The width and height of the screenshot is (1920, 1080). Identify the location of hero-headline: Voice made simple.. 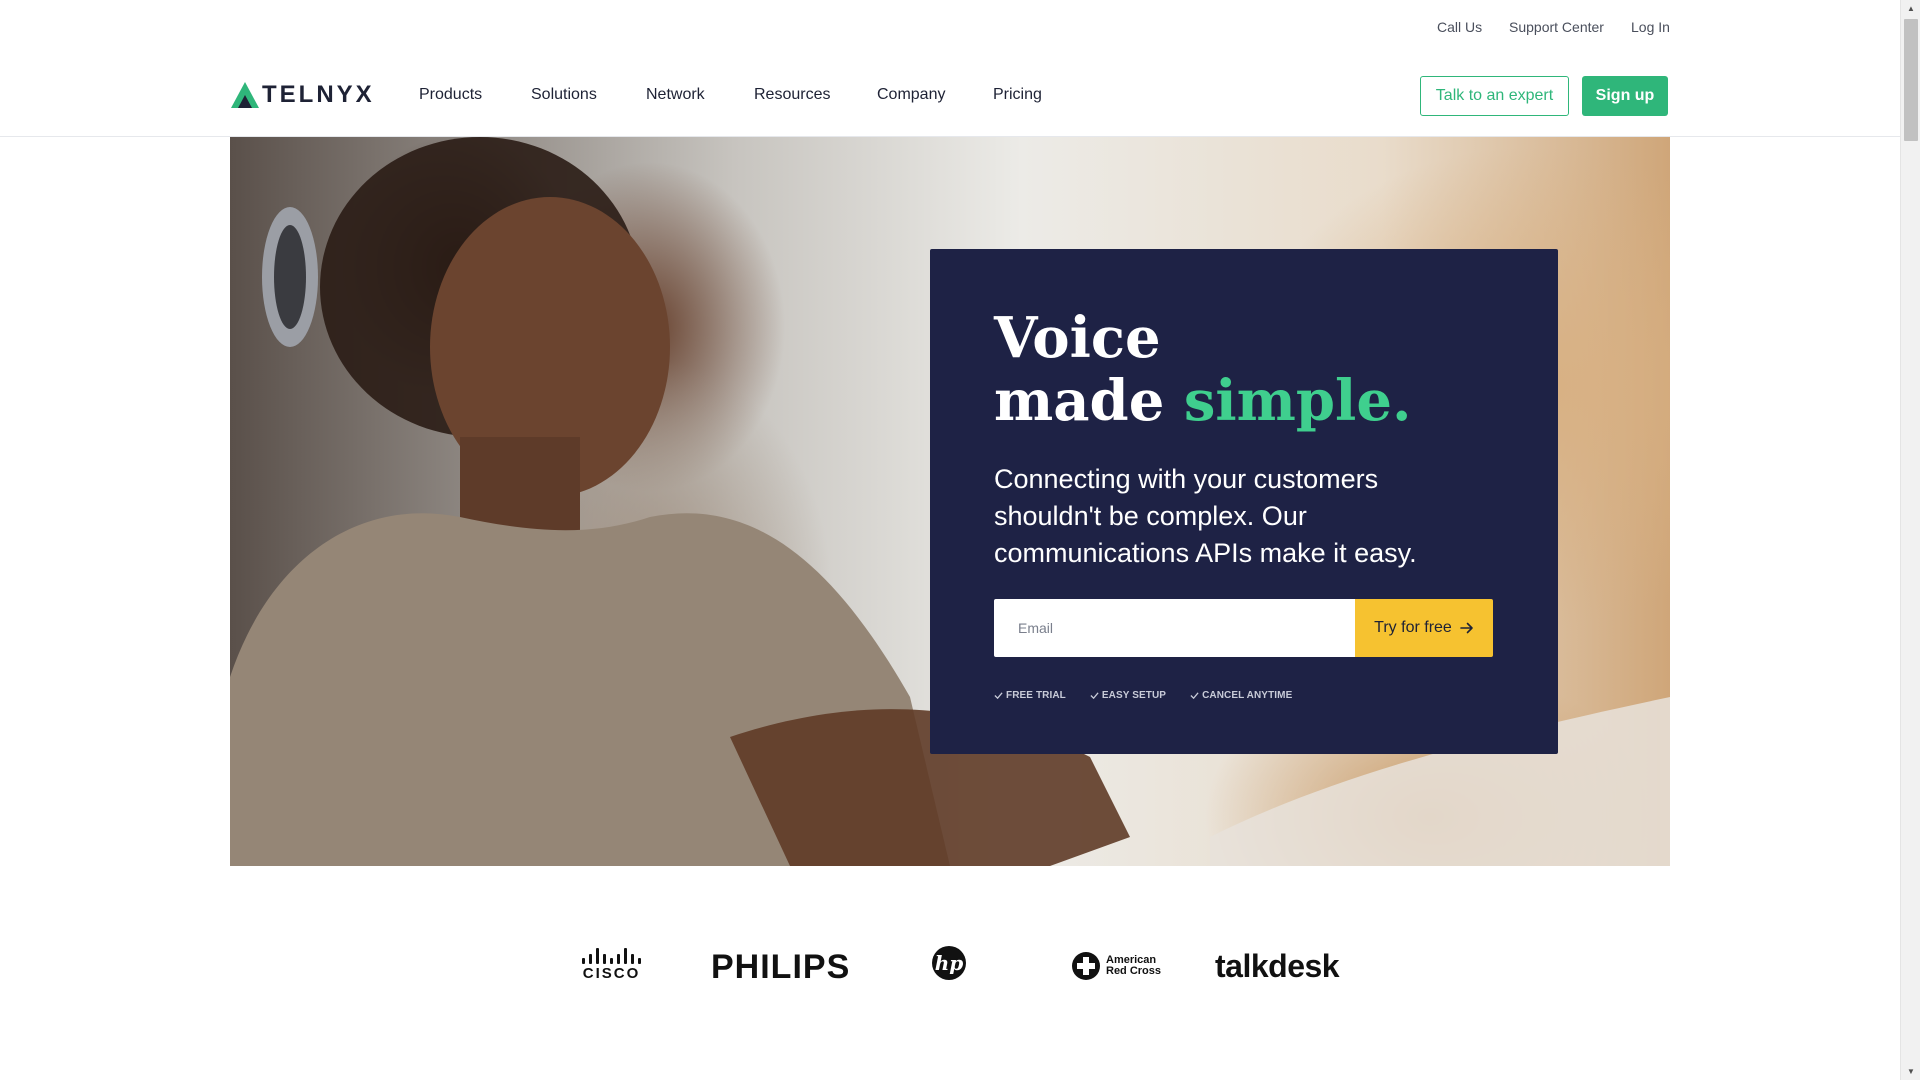
(1202, 370).